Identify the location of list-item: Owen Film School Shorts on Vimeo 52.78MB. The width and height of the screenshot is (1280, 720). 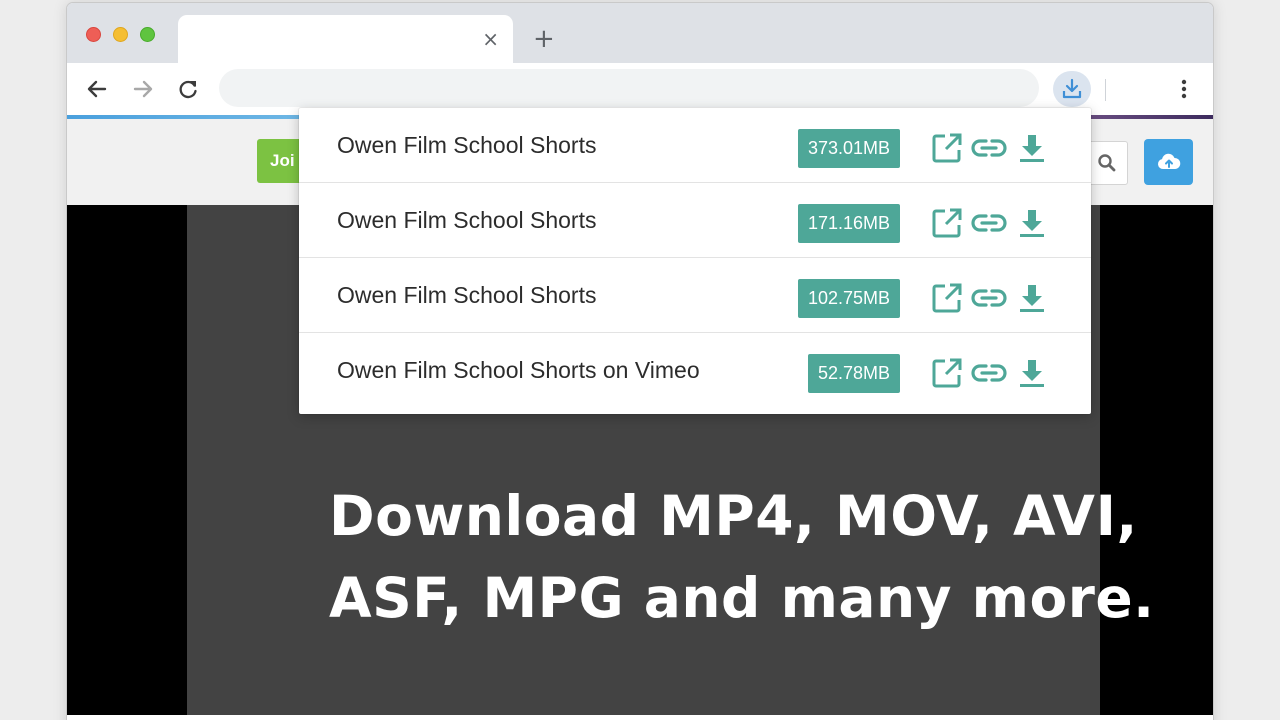
(695, 371).